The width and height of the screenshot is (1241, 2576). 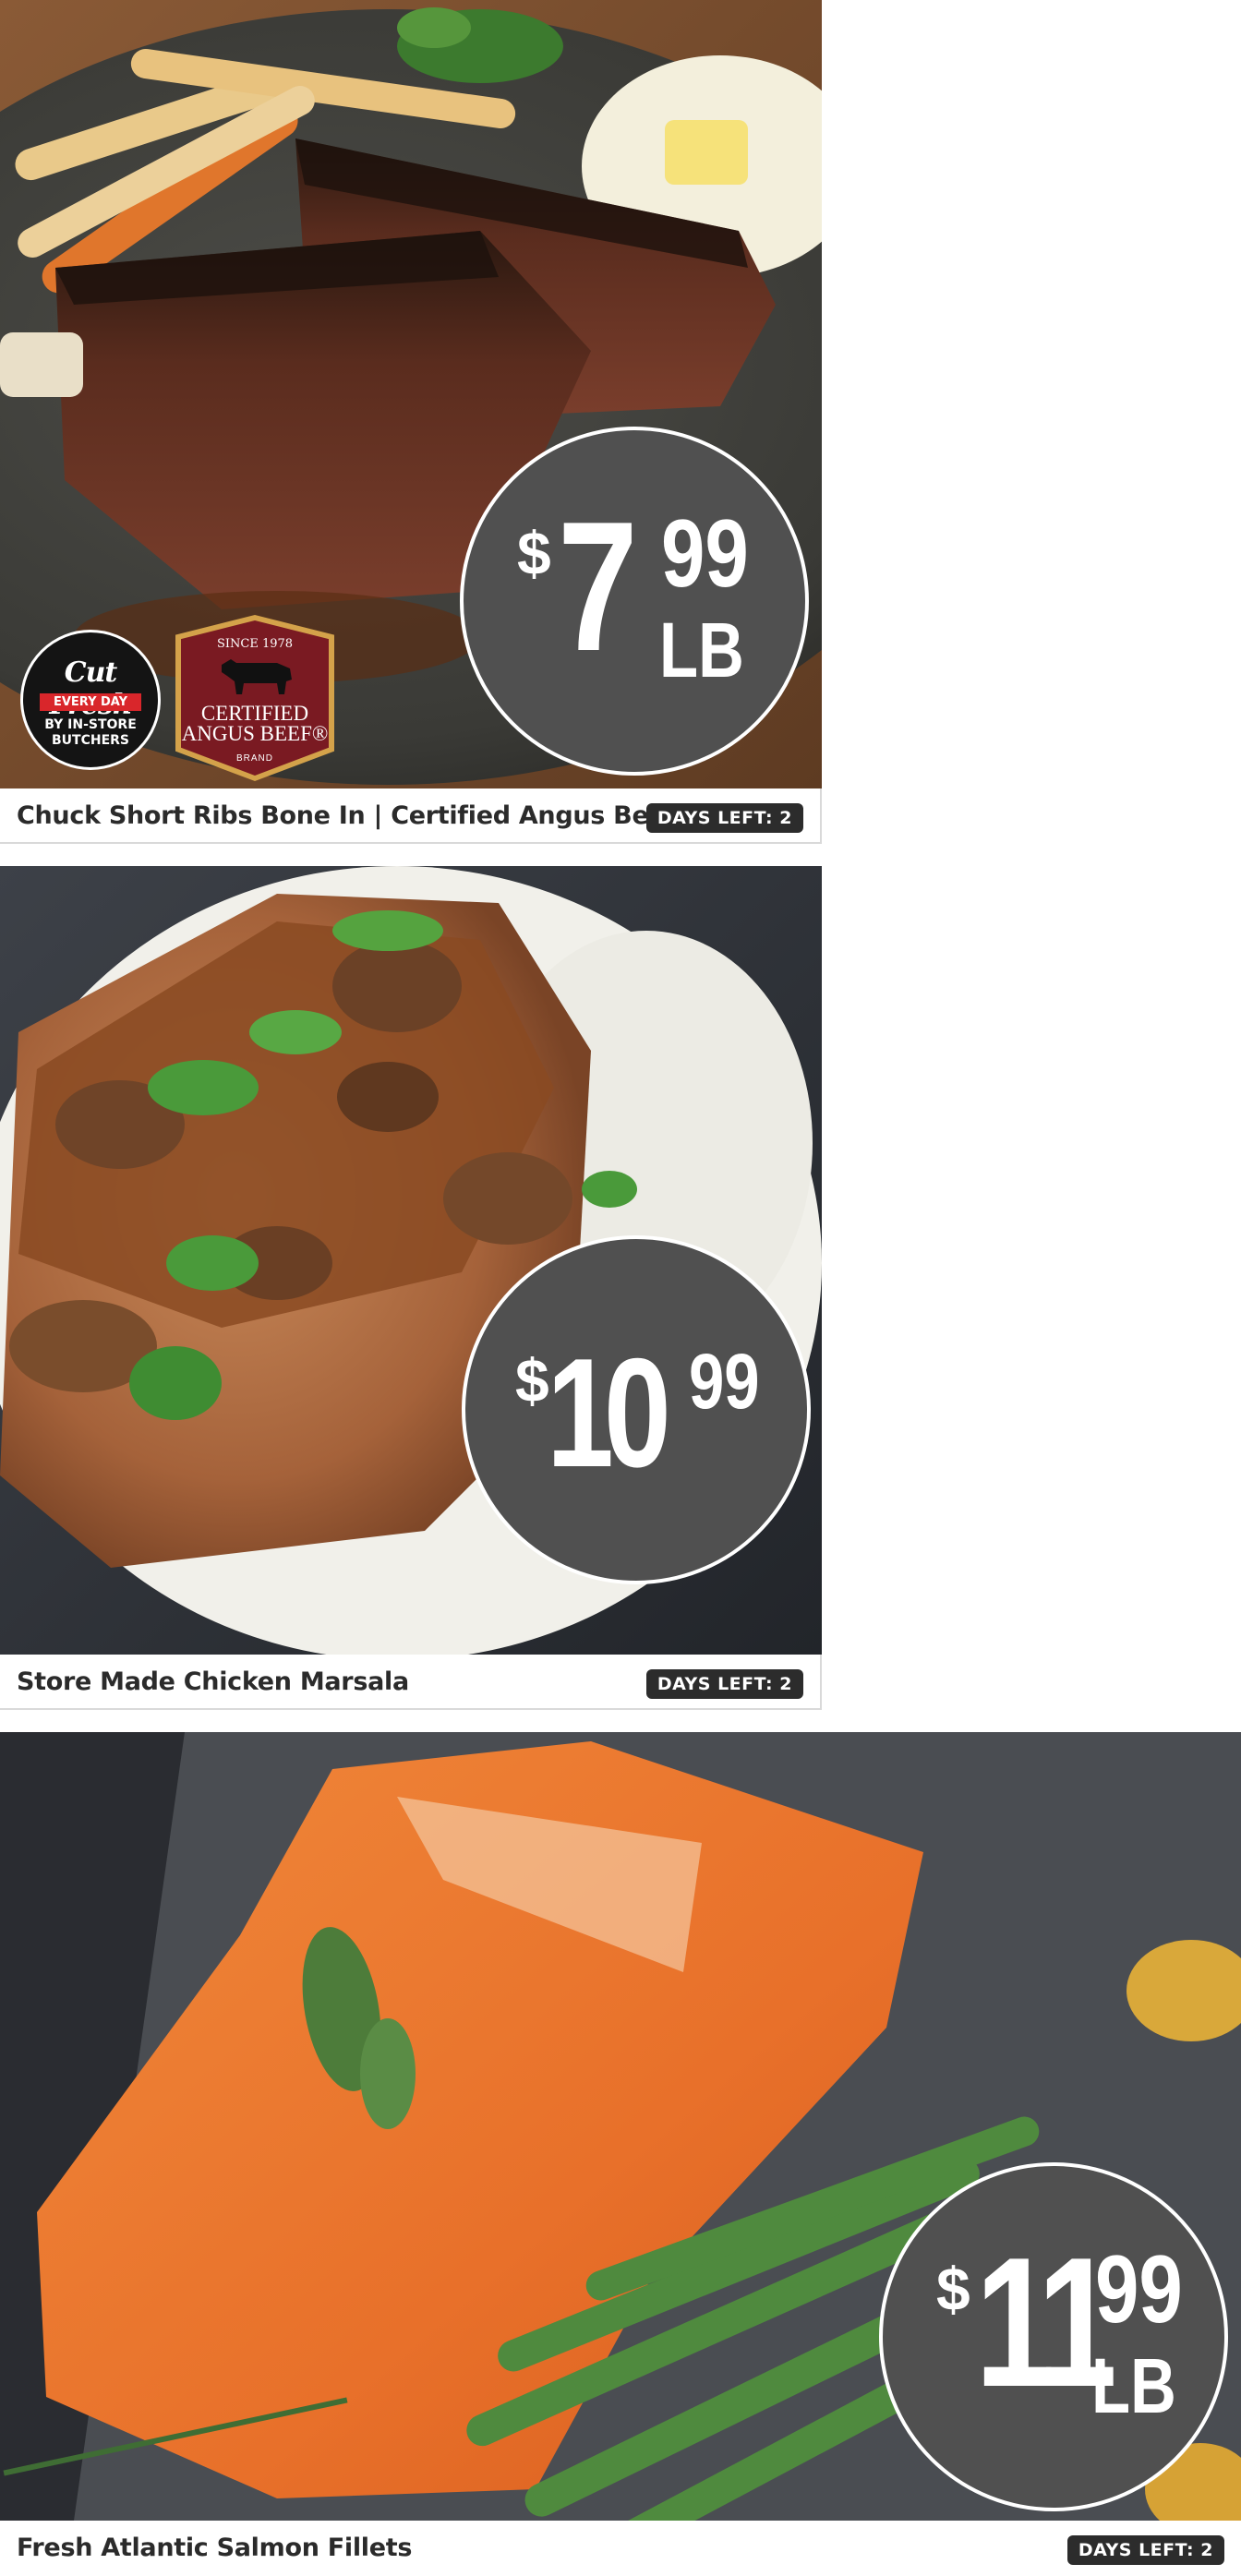 I want to click on price-whole: 11, so click(x=1046, y=2323).